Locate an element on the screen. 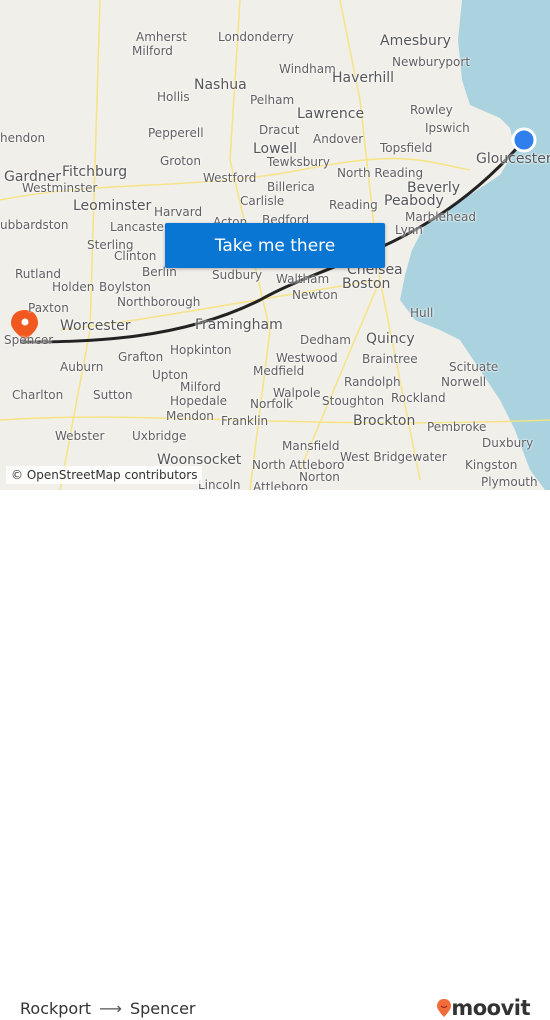  place-label: ubbardston is located at coordinates (34, 225).